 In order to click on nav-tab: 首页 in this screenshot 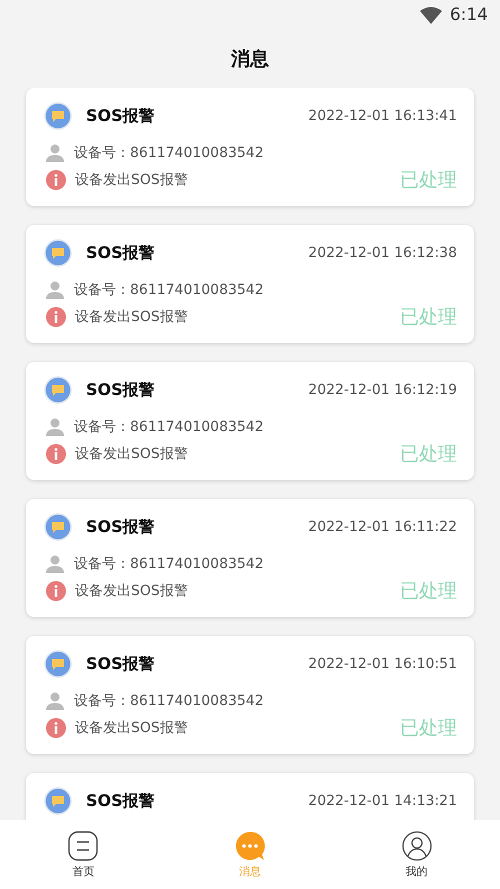, I will do `click(83, 854)`.